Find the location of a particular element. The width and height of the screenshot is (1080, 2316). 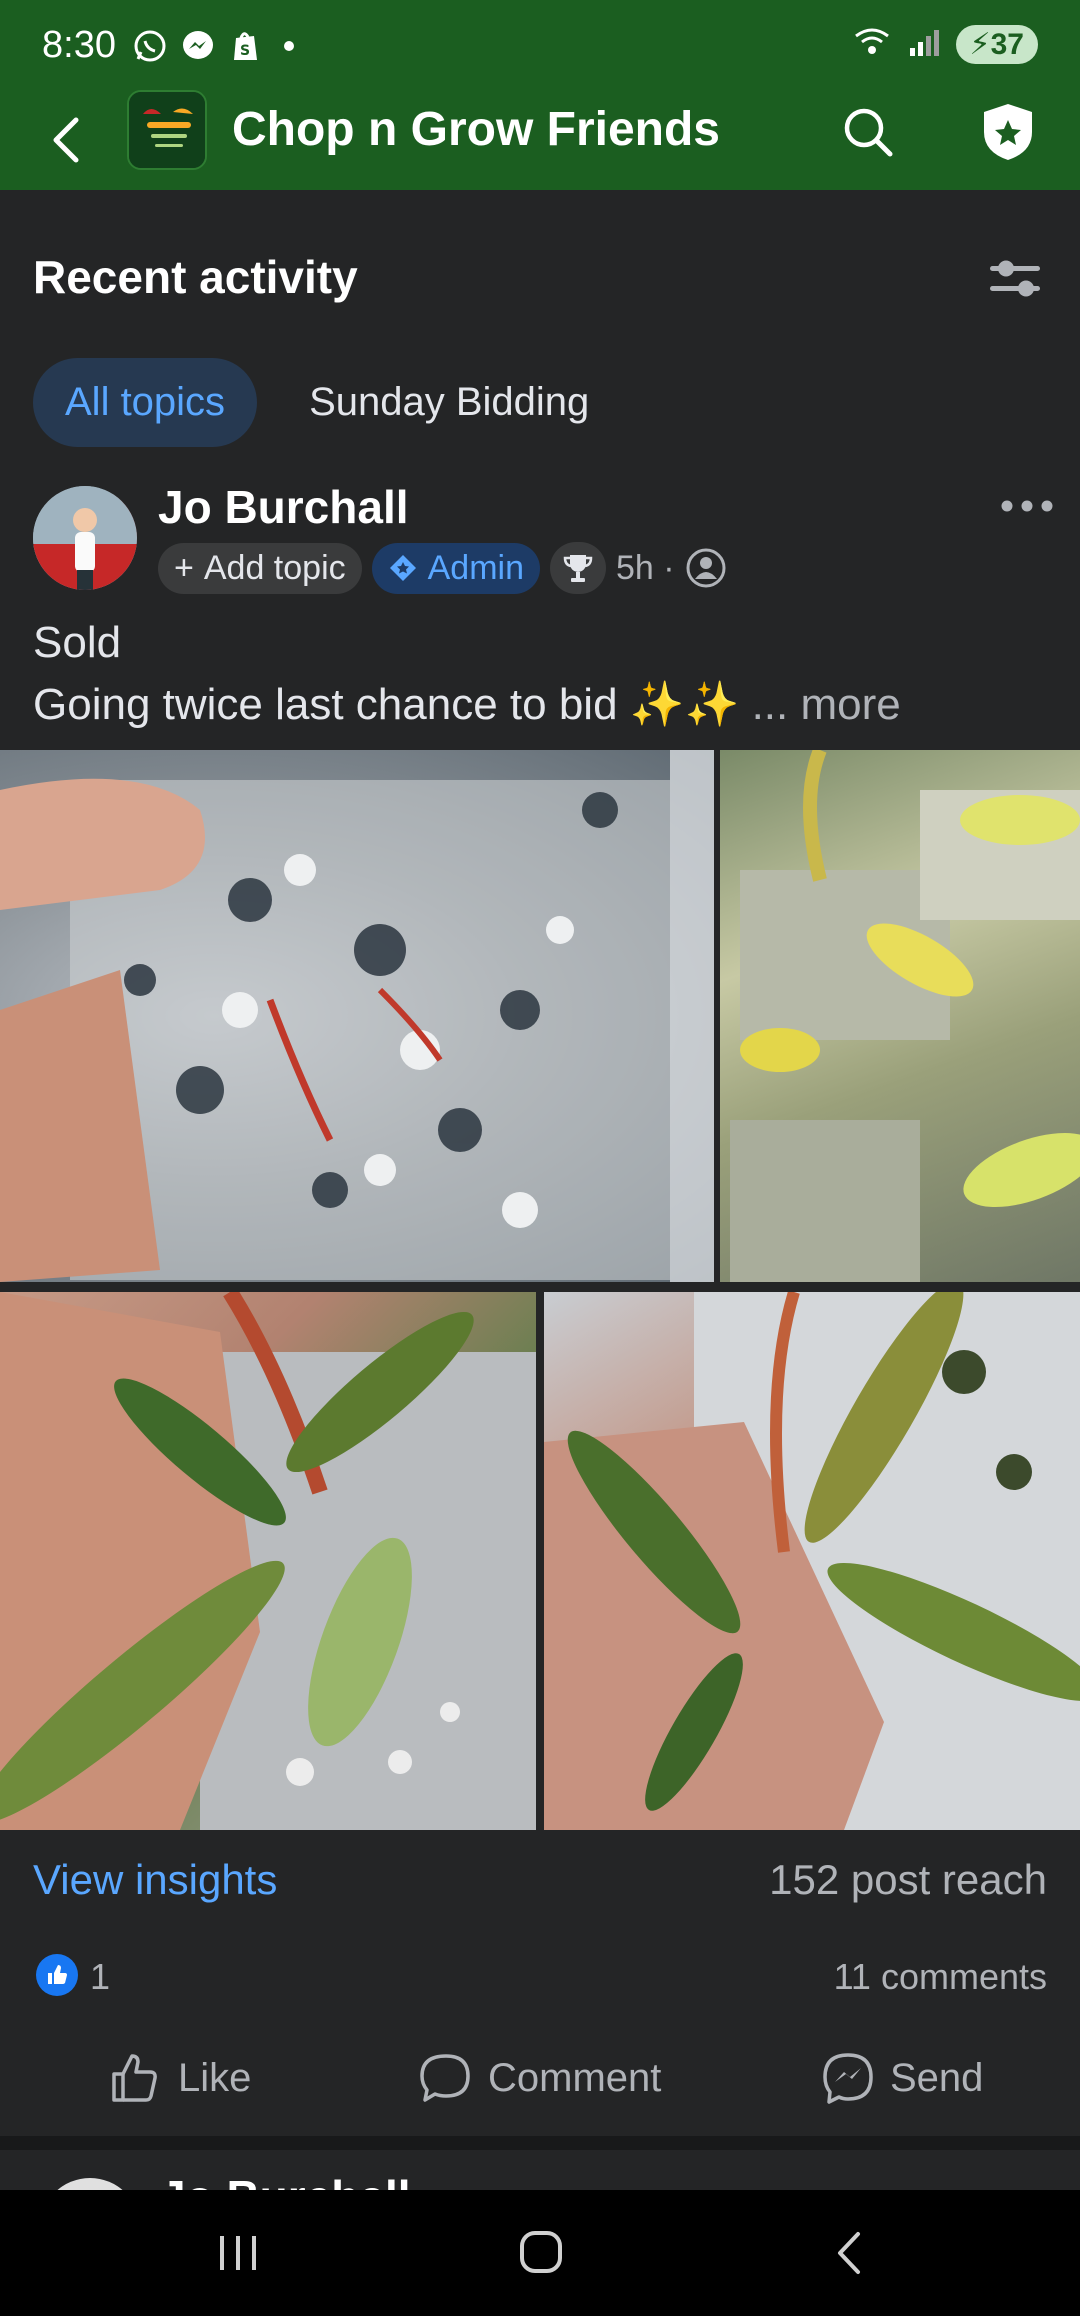

admin-tools-button is located at coordinates (1008, 132).